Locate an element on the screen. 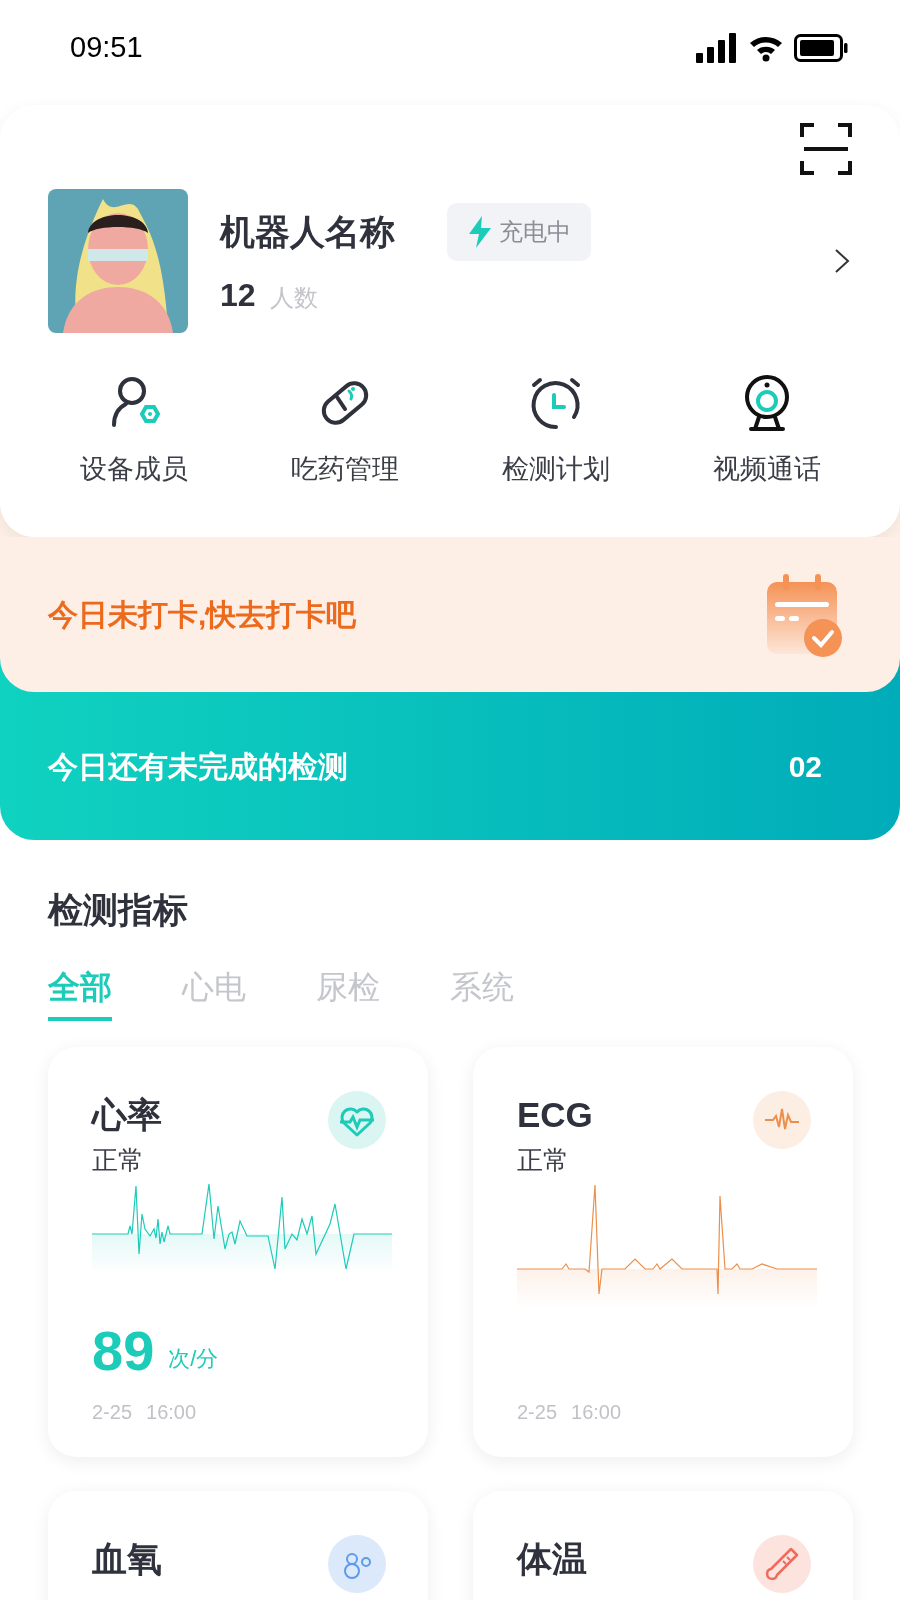  quick-action: 检测计划 is located at coordinates (555, 430).